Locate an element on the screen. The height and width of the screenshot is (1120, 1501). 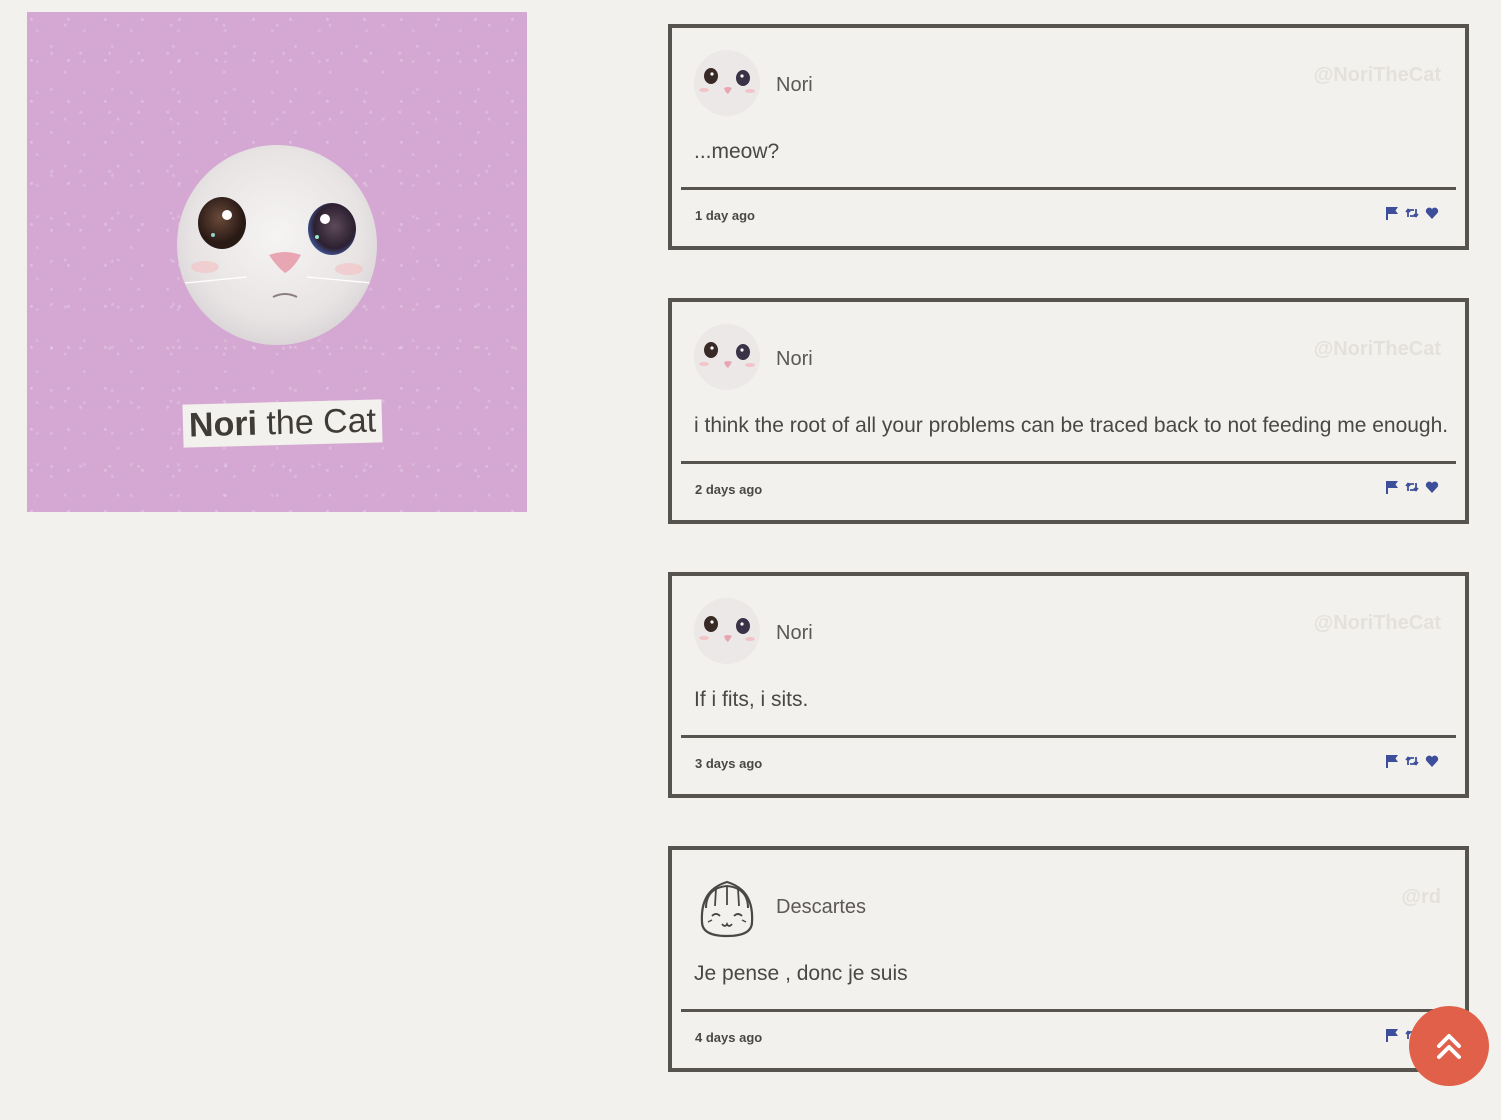
profile-name-rest: the Cat is located at coordinates (321, 422).